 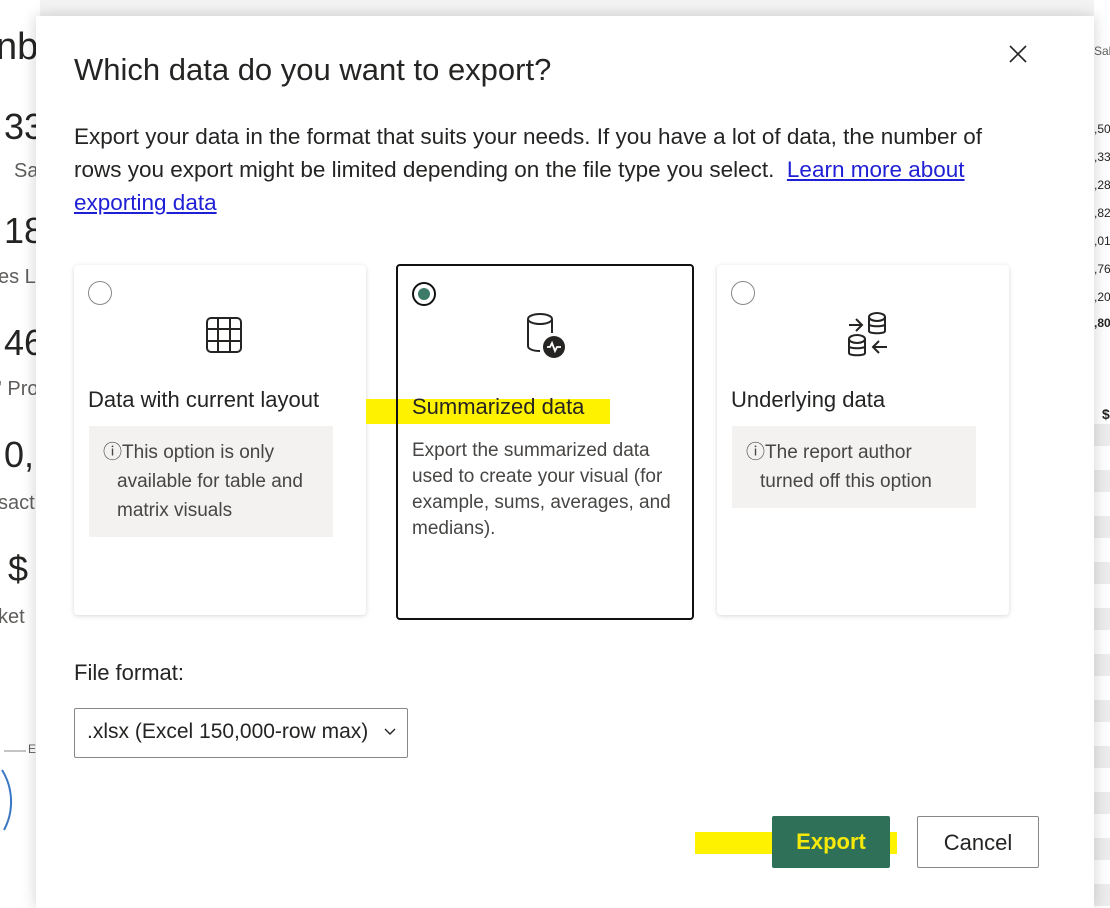 I want to click on bg-text: ,33, so click(x=1102, y=157).